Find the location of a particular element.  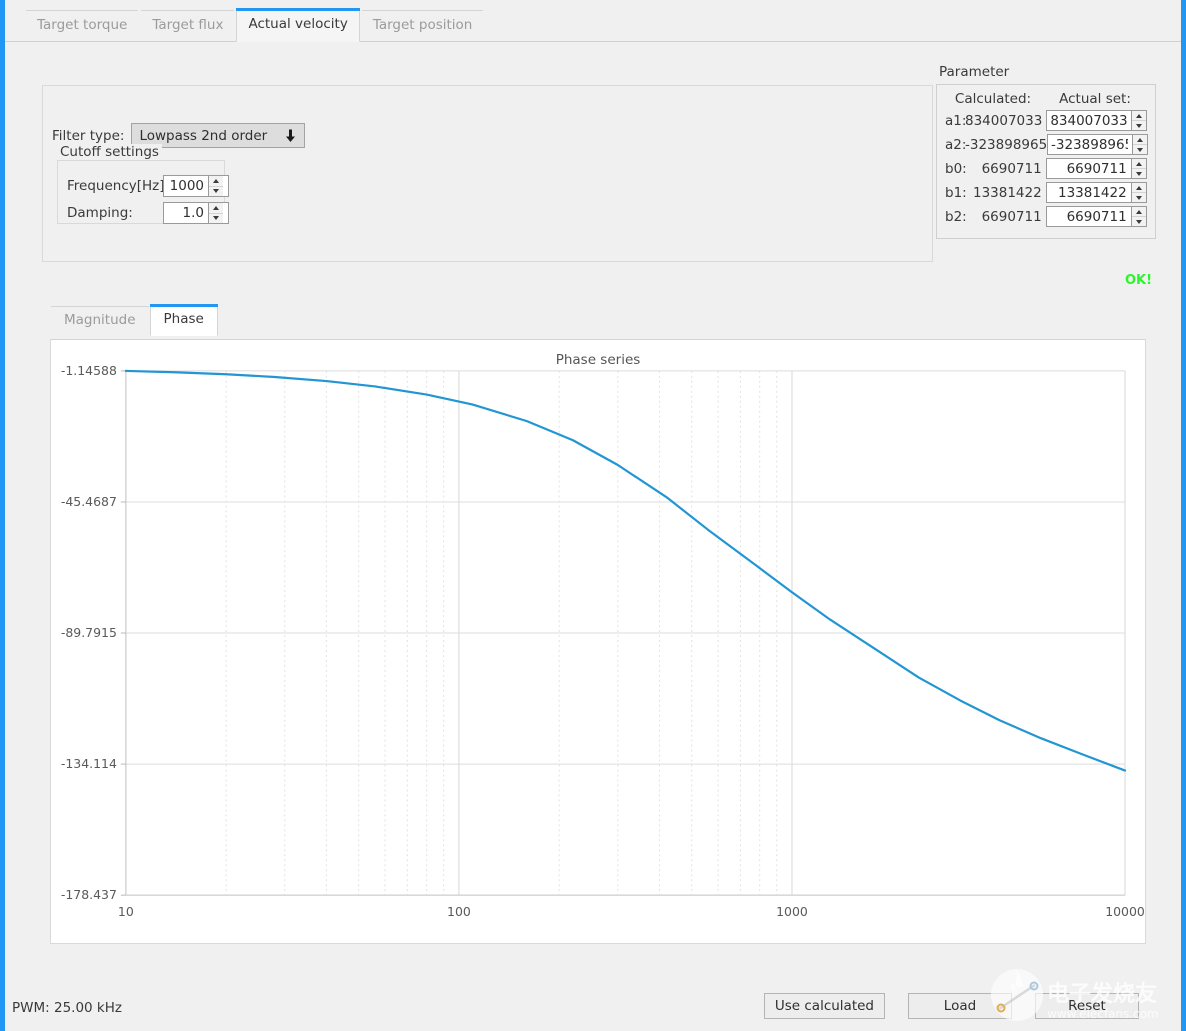

svg-text: -134.114 is located at coordinates (89, 763).